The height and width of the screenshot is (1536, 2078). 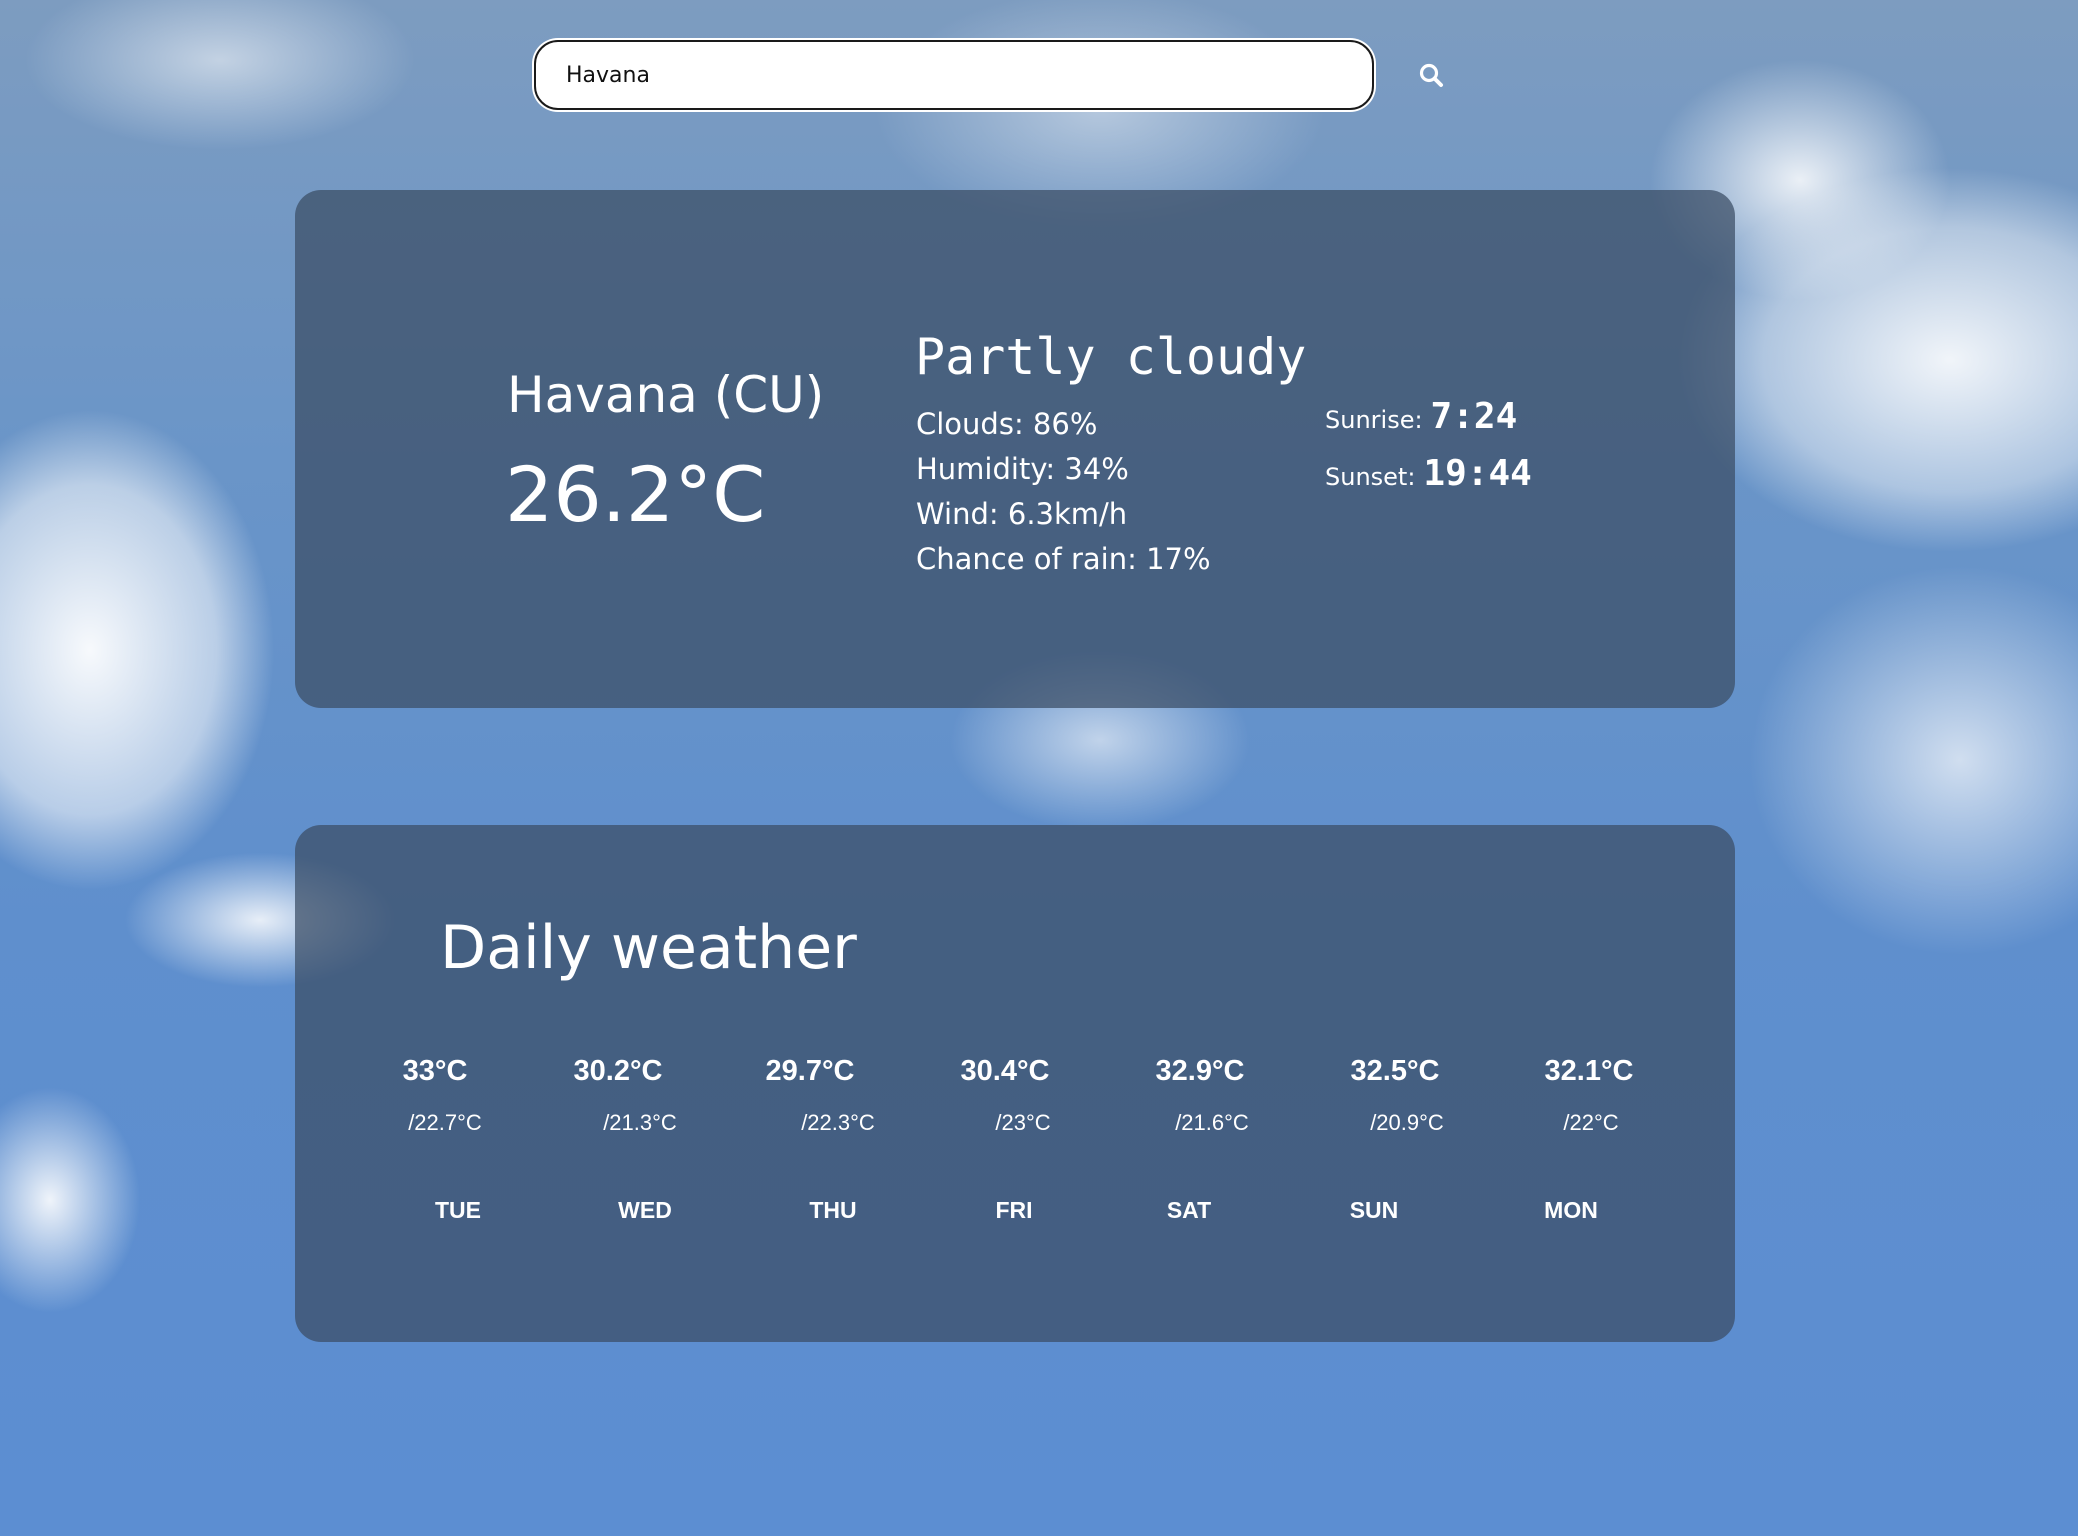 I want to click on day-low-temp: /21.6°C, so click(x=1212, y=1122).